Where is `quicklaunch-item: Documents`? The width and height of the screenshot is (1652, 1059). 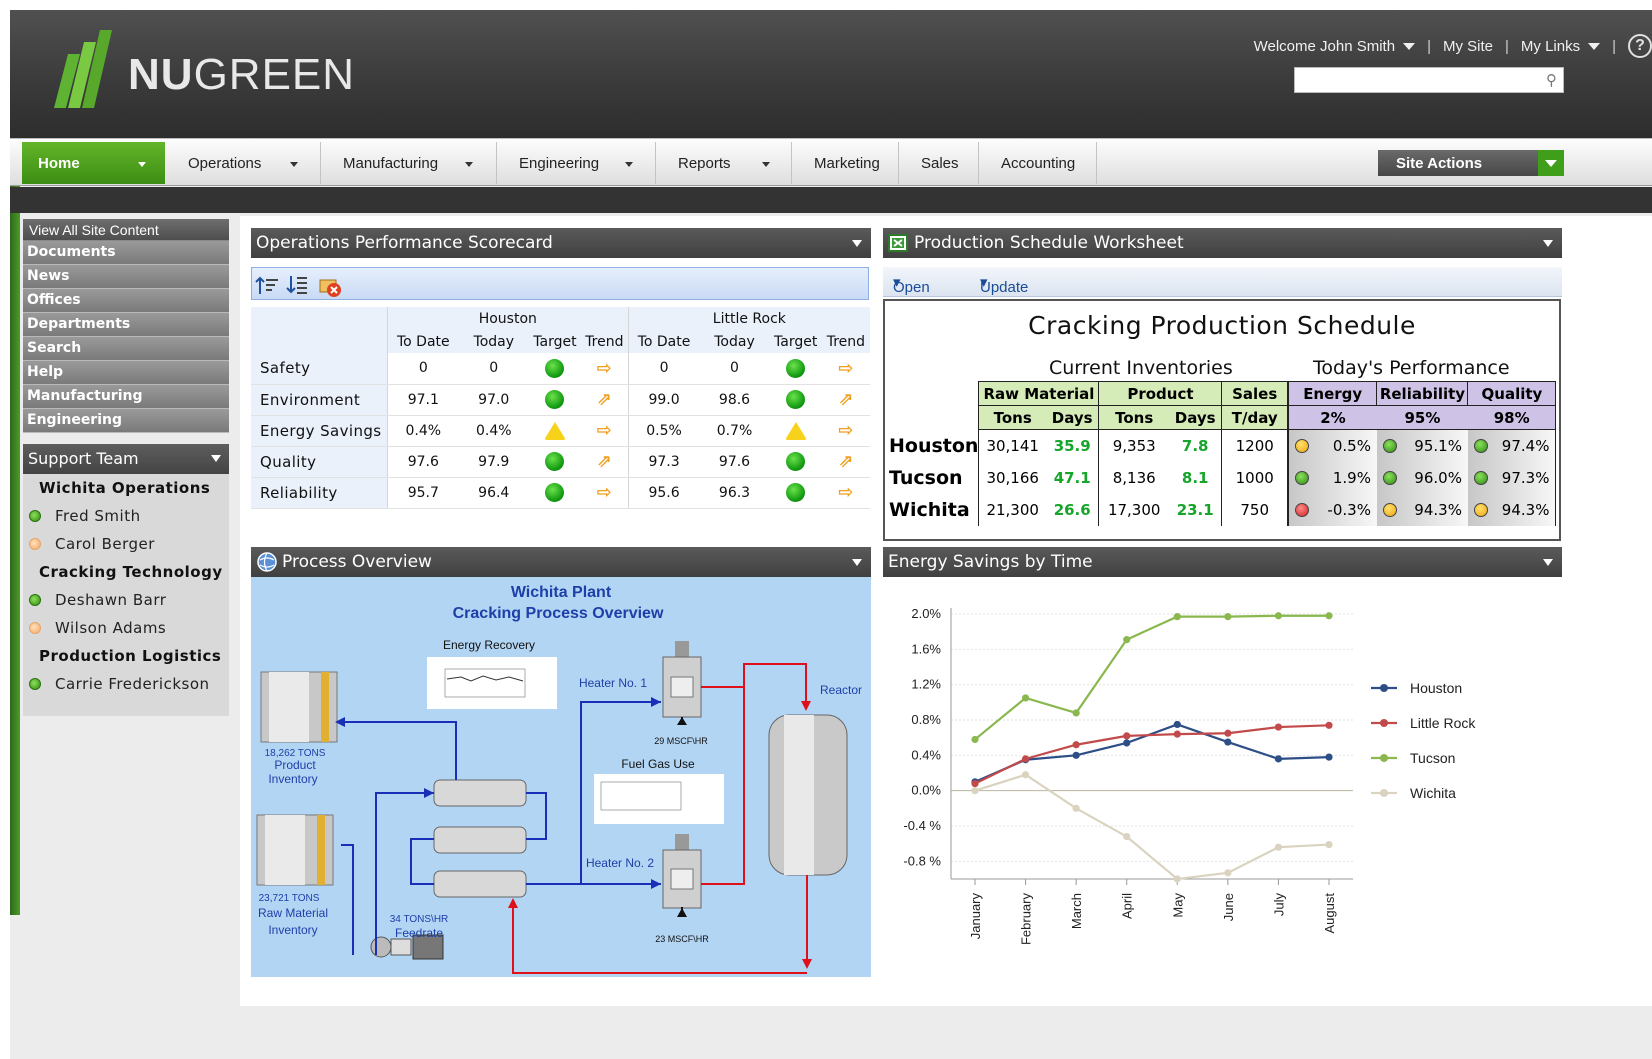 quicklaunch-item: Documents is located at coordinates (126, 253).